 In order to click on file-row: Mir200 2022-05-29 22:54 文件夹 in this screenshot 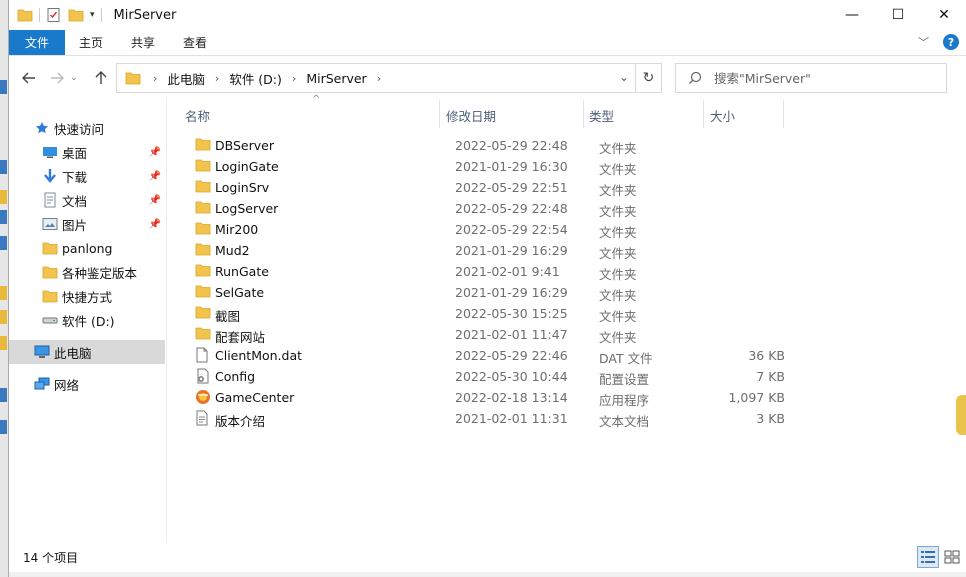, I will do `click(487, 229)`.